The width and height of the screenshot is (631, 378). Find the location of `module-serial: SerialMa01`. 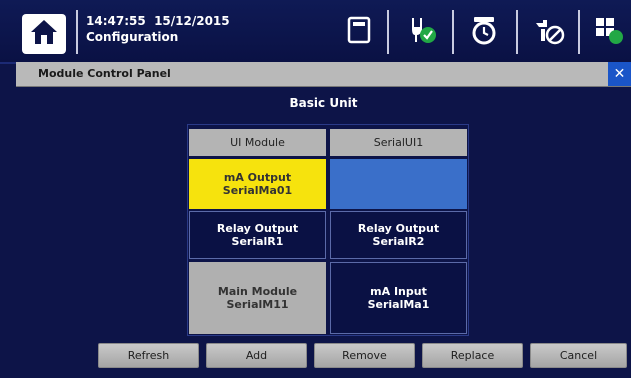

module-serial: SerialMa01 is located at coordinates (257, 190).